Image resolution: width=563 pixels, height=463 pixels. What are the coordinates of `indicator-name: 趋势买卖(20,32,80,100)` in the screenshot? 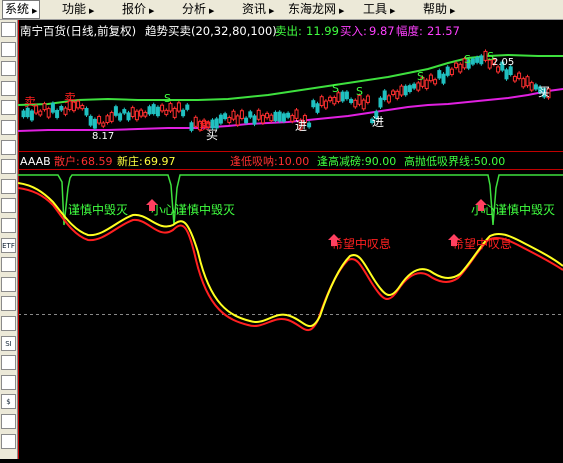 It's located at (211, 31).